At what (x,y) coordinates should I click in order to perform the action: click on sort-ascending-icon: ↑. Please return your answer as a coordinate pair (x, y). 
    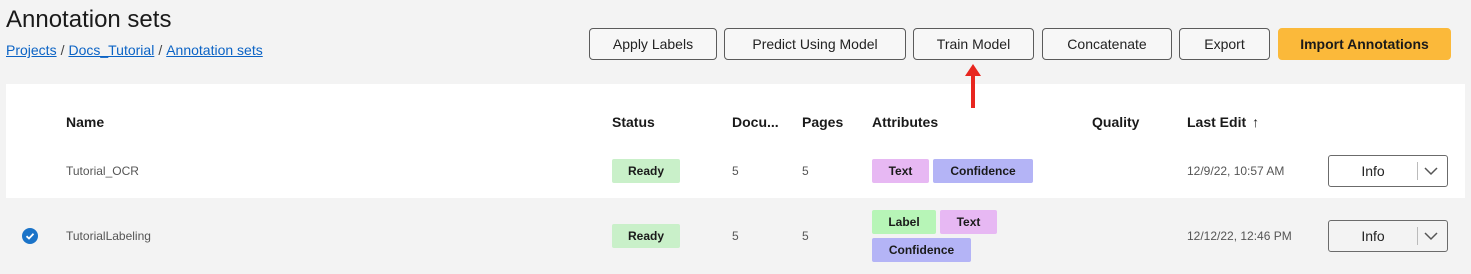
    Looking at the image, I should click on (1255, 122).